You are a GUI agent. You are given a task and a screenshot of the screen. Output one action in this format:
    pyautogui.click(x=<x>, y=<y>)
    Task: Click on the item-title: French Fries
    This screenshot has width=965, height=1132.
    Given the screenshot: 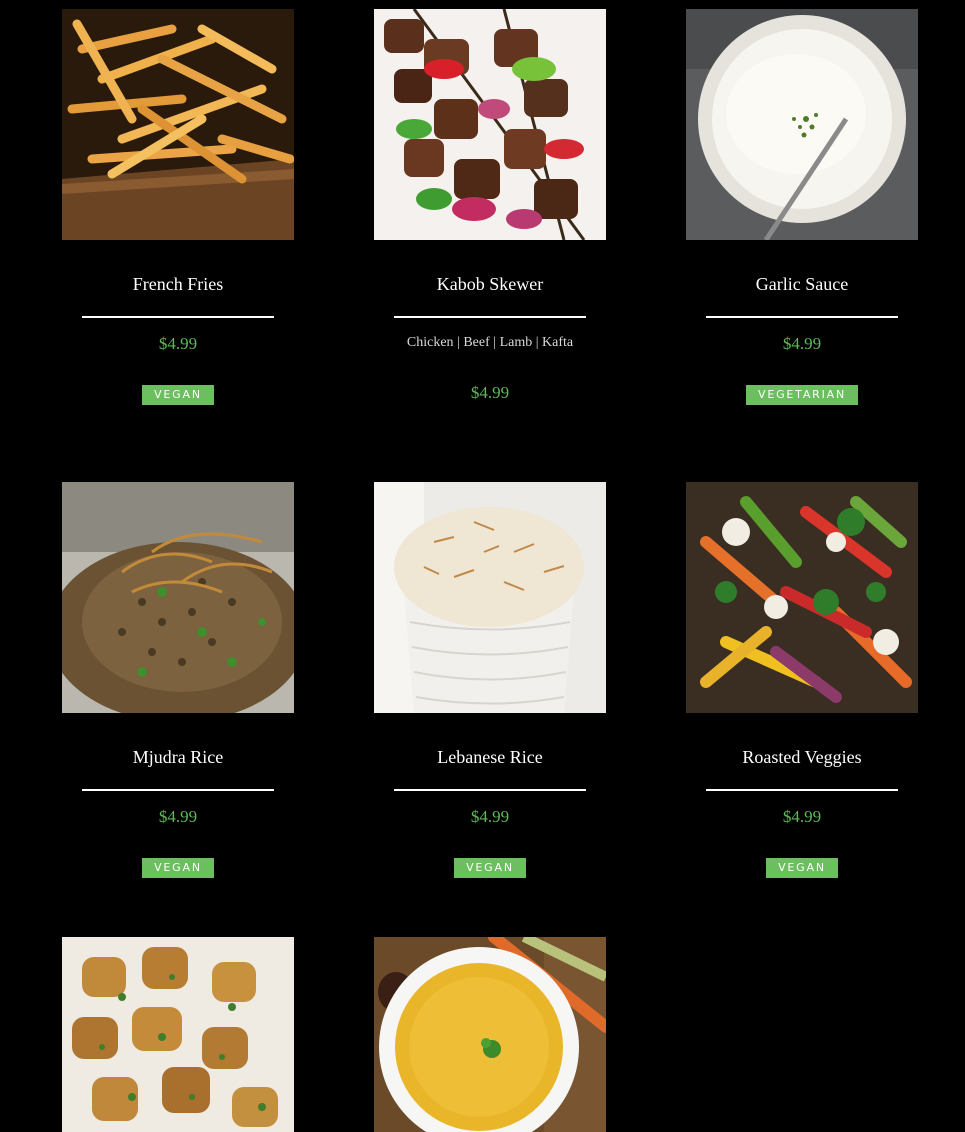 What is the action you would take?
    pyautogui.click(x=178, y=284)
    